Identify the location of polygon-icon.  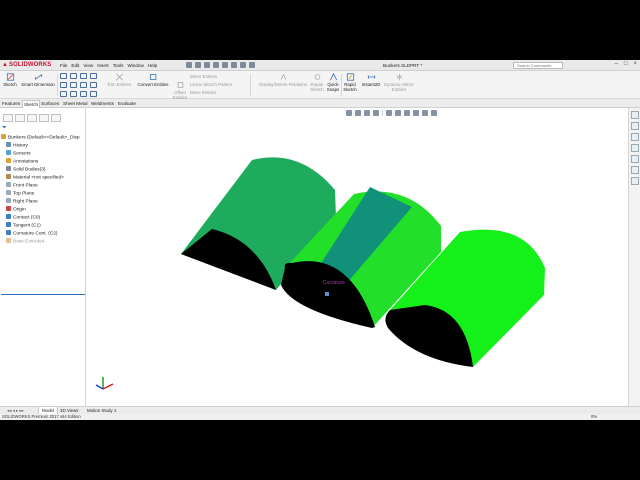
(83, 85).